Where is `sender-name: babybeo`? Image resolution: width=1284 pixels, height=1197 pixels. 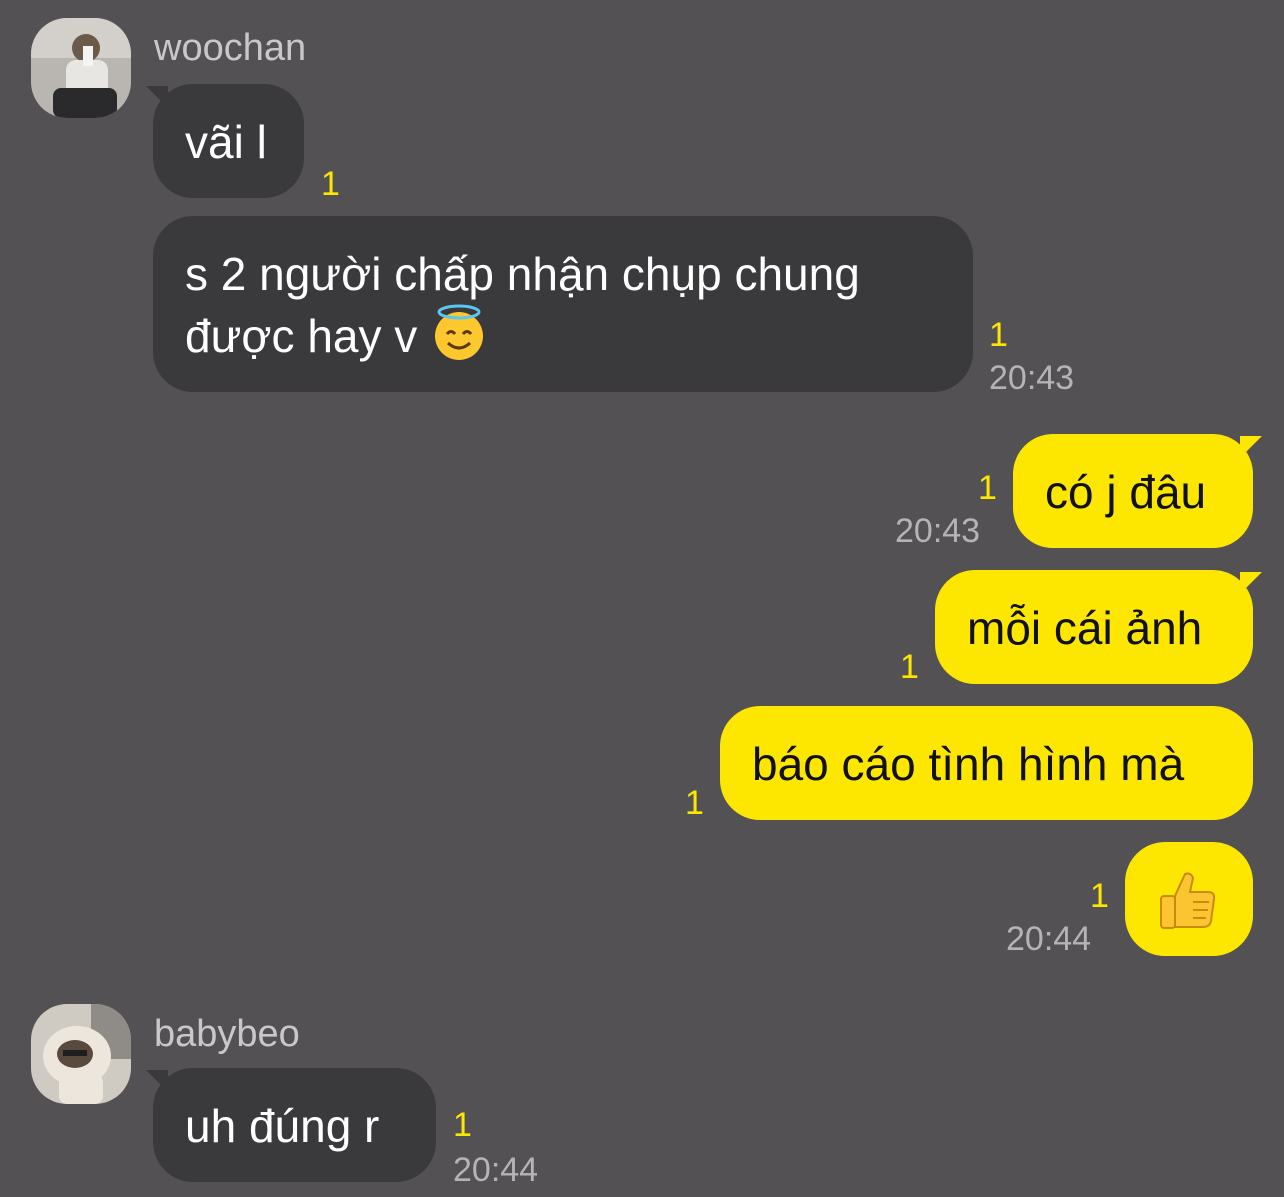 sender-name: babybeo is located at coordinates (227, 1034).